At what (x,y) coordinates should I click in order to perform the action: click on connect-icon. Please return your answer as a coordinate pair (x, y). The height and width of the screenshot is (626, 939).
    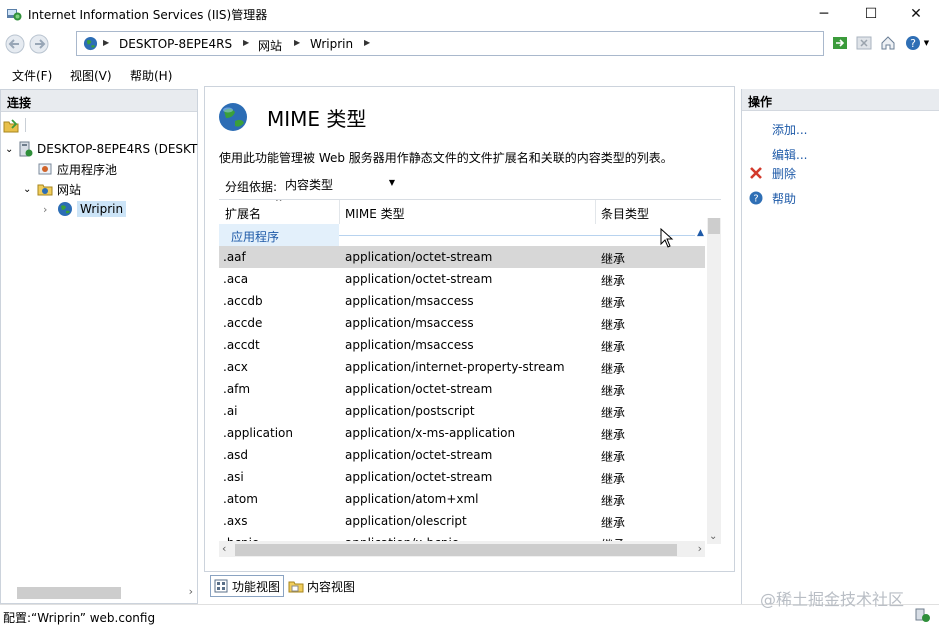
    Looking at the image, I should click on (11, 126).